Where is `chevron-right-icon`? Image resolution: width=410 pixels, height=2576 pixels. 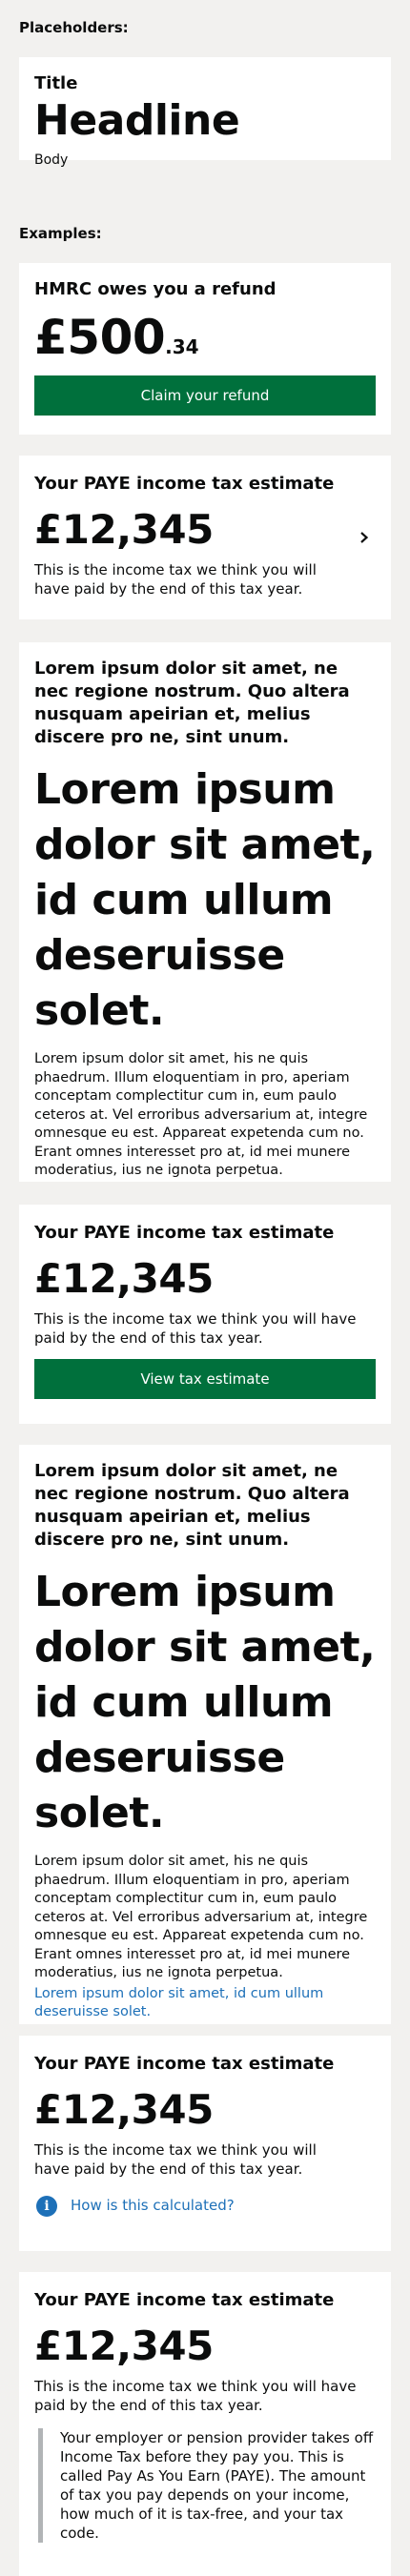 chevron-right-icon is located at coordinates (365, 537).